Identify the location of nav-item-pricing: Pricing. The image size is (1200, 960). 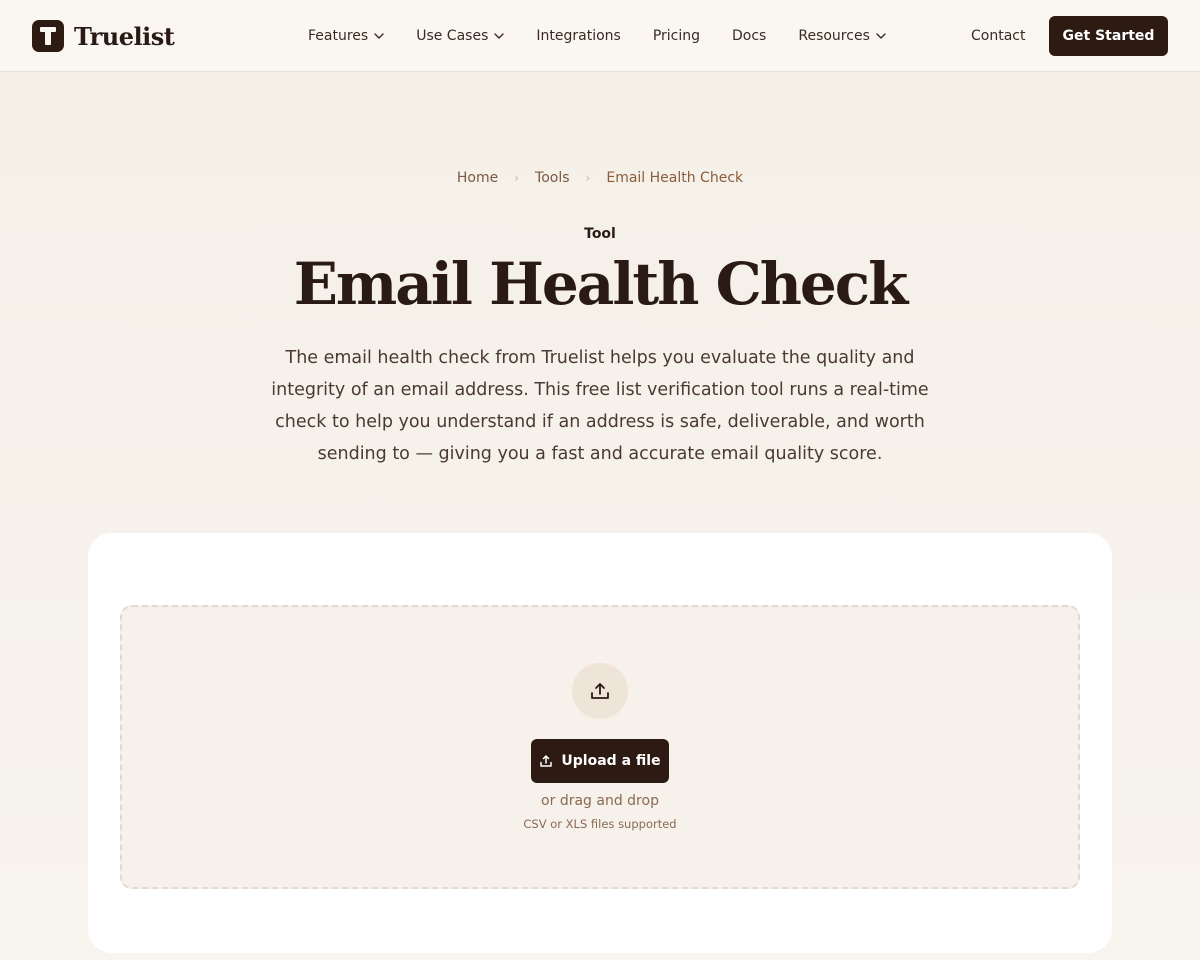
(676, 36).